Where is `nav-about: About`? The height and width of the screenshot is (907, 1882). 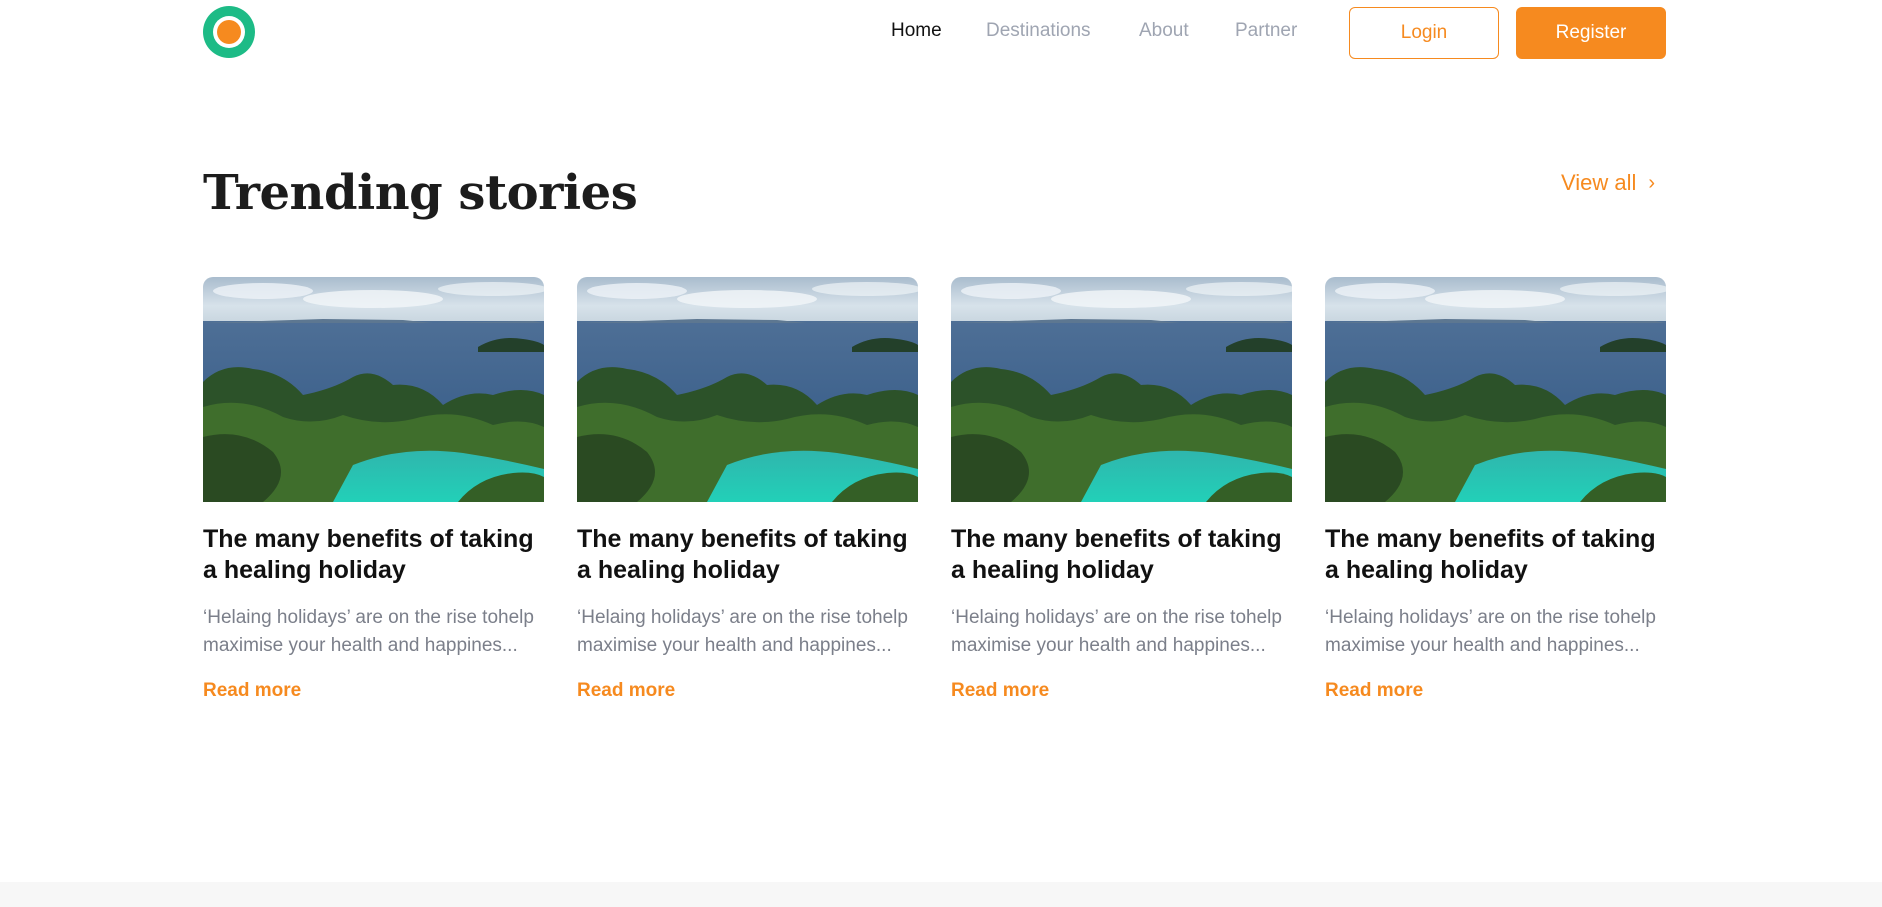
nav-about: About is located at coordinates (1164, 31).